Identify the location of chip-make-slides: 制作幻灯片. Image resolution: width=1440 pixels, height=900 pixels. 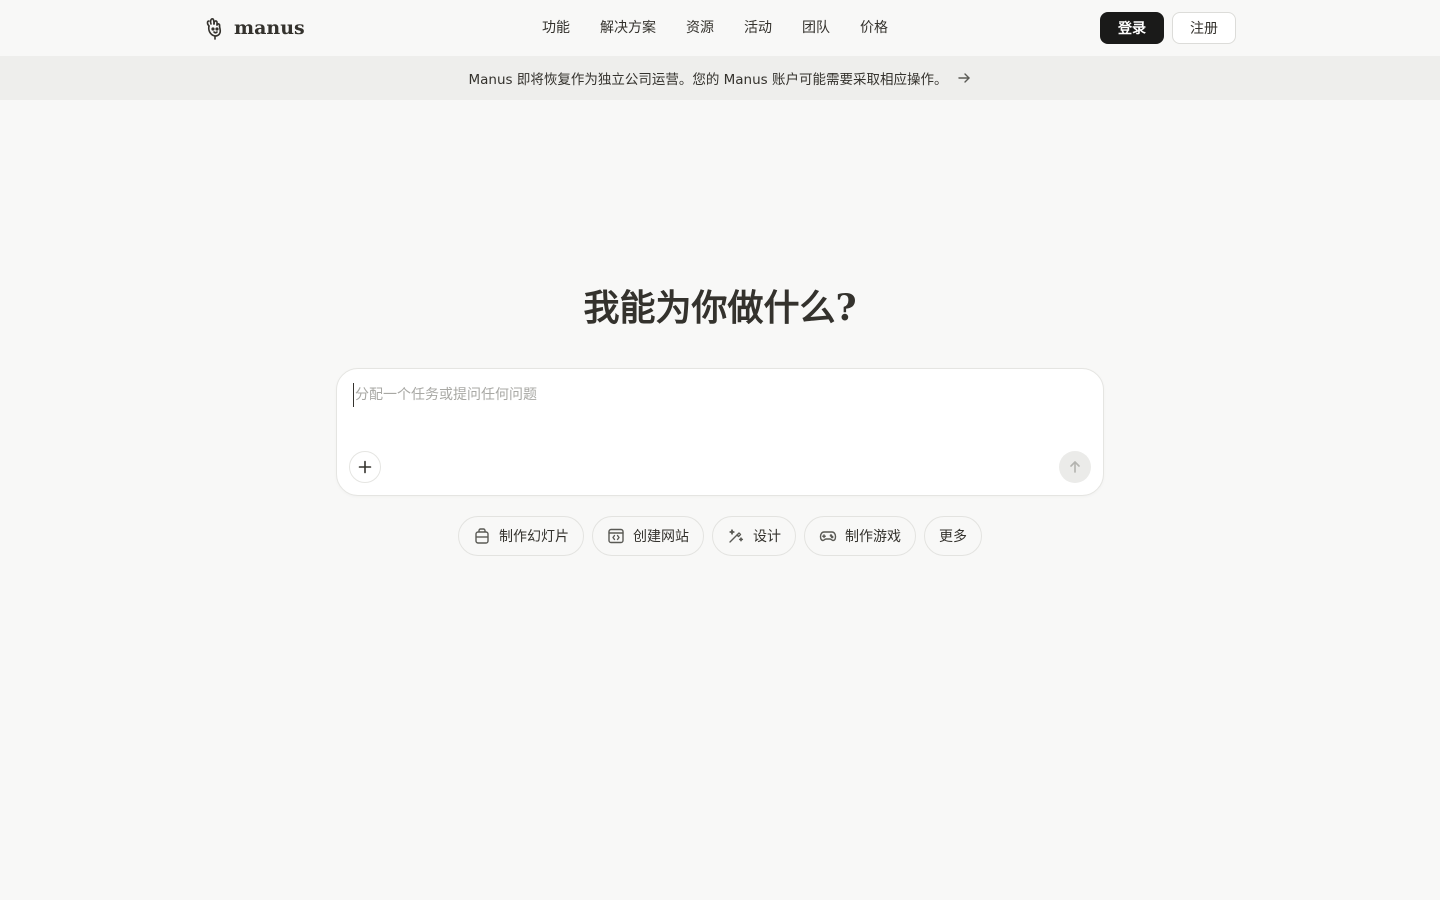
(521, 536).